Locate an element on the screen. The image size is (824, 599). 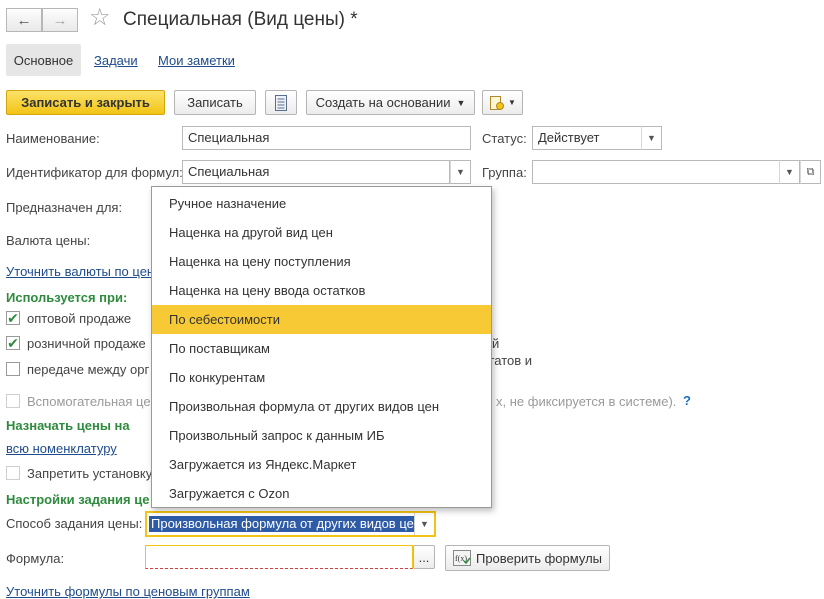
arrow-right-icon: → is located at coordinates (60, 20).